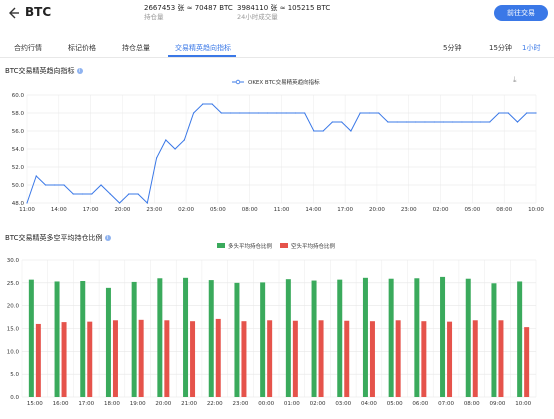 The height and width of the screenshot is (419, 554). I want to click on x-tick-label: 10:00, so click(523, 404).